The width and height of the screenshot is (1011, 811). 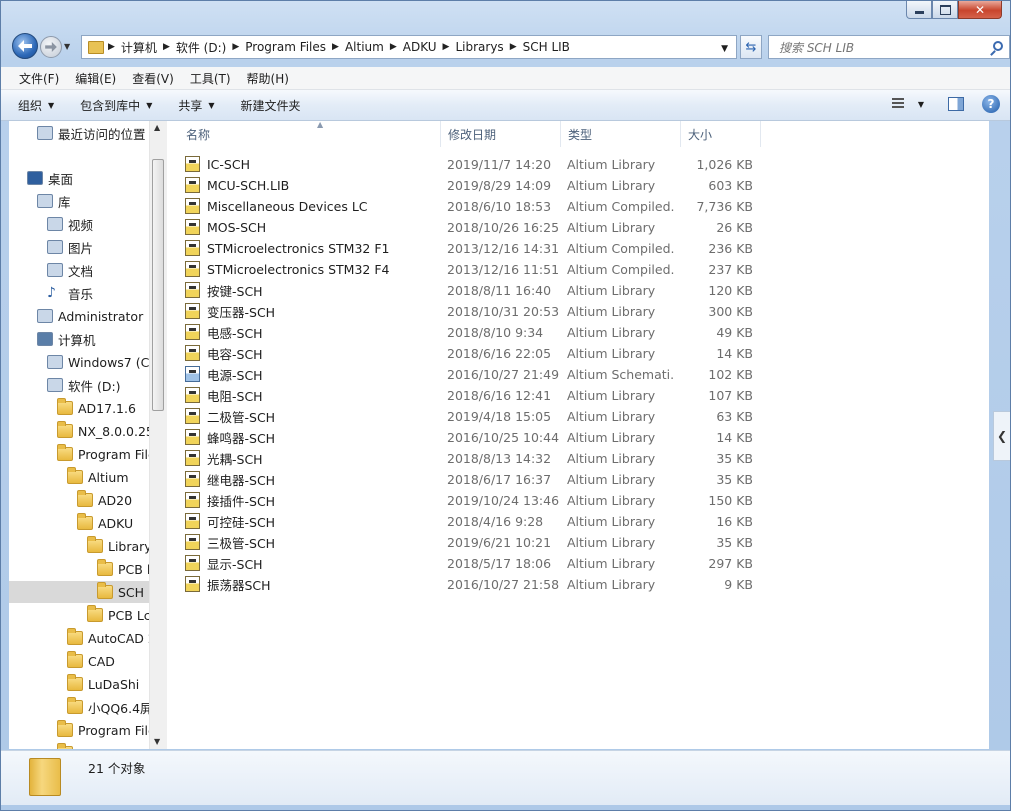 I want to click on breadcrumb-computer: 计算机, so click(x=139, y=47).